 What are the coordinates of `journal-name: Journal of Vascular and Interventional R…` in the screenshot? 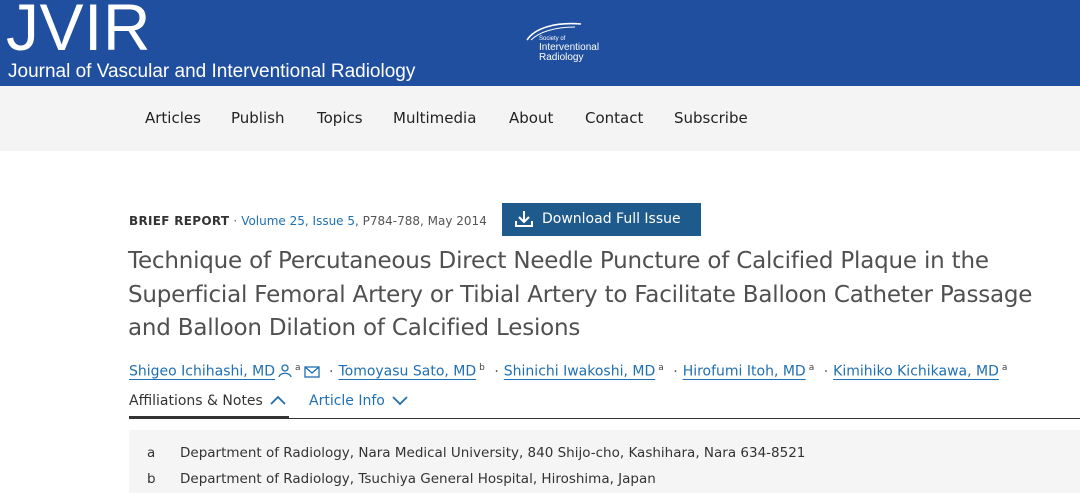 It's located at (211, 72).